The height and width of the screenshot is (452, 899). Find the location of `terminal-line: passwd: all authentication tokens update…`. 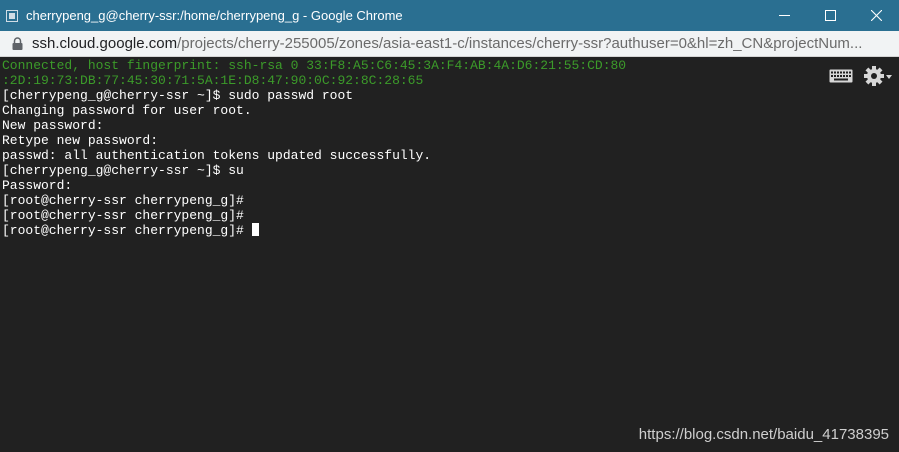

terminal-line: passwd: all authentication tokens update… is located at coordinates (217, 155).